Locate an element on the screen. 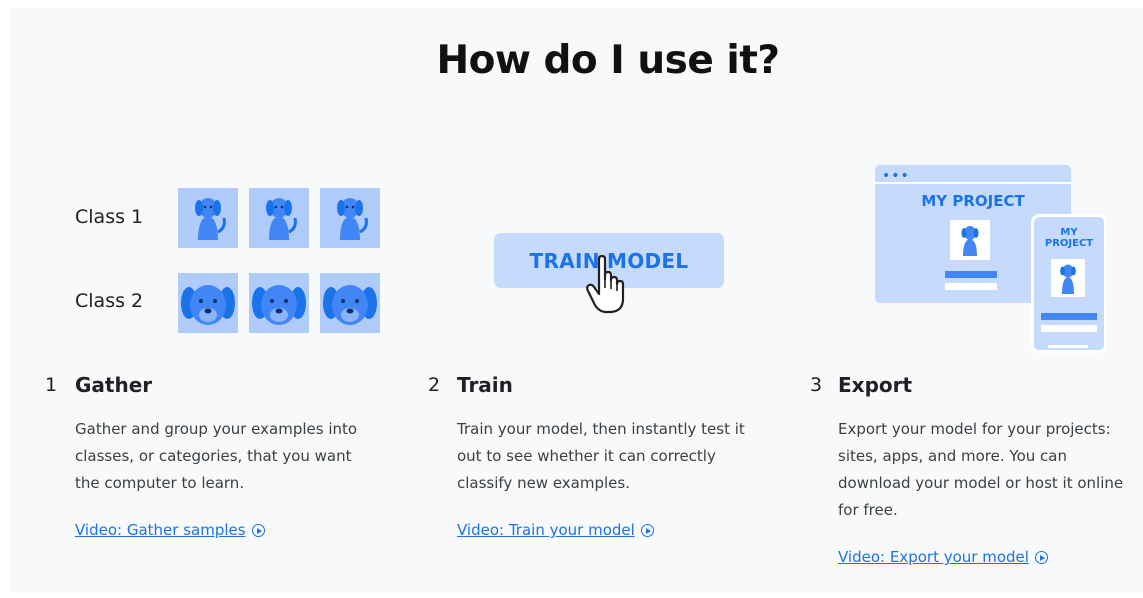 The width and height of the screenshot is (1143, 598). phone-home-indicator is located at coordinates (1068, 346).